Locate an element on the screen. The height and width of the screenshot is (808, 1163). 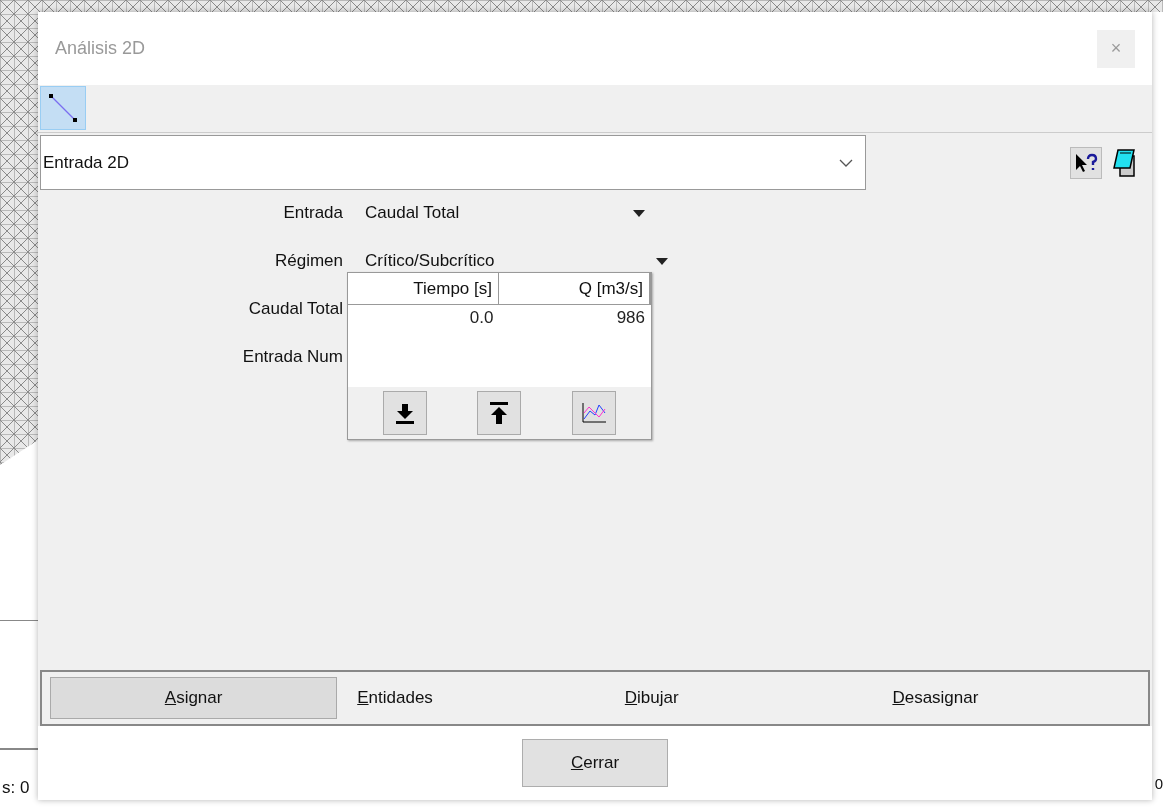
line-chart-icon is located at coordinates (593, 413).